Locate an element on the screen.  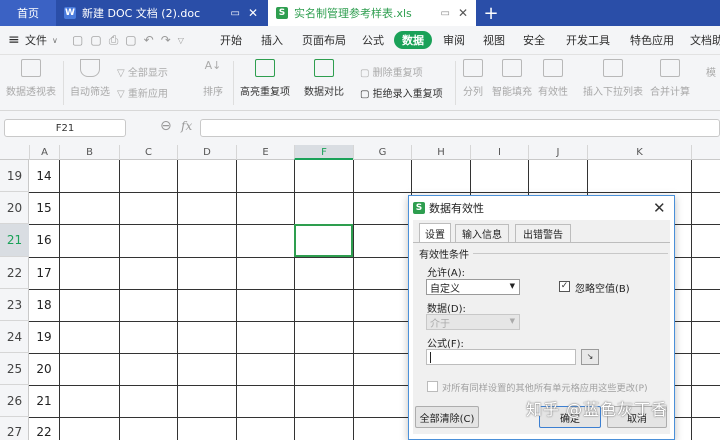
export-icon: ▢ is located at coordinates (95, 40).